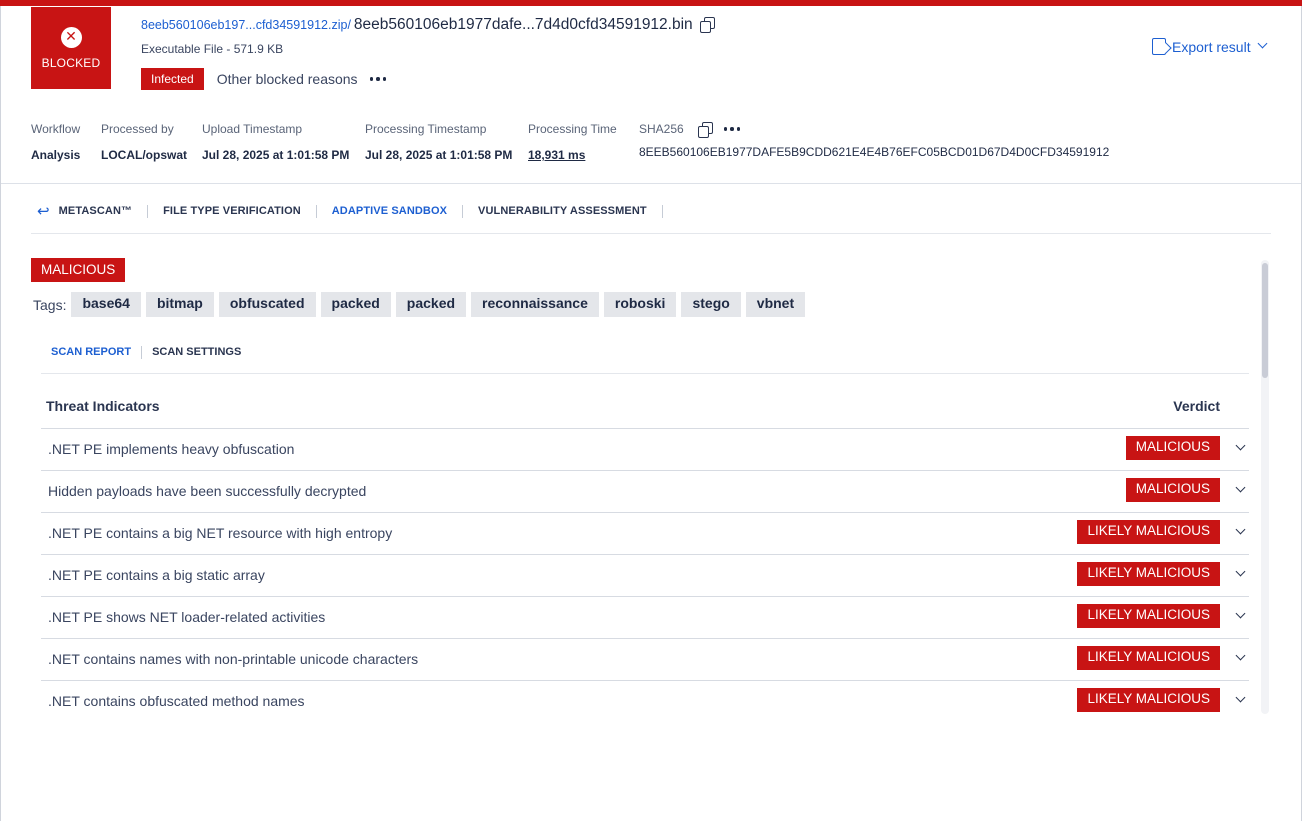 The image size is (1302, 821). What do you see at coordinates (378, 79) in the screenshot?
I see `more-options-icon` at bounding box center [378, 79].